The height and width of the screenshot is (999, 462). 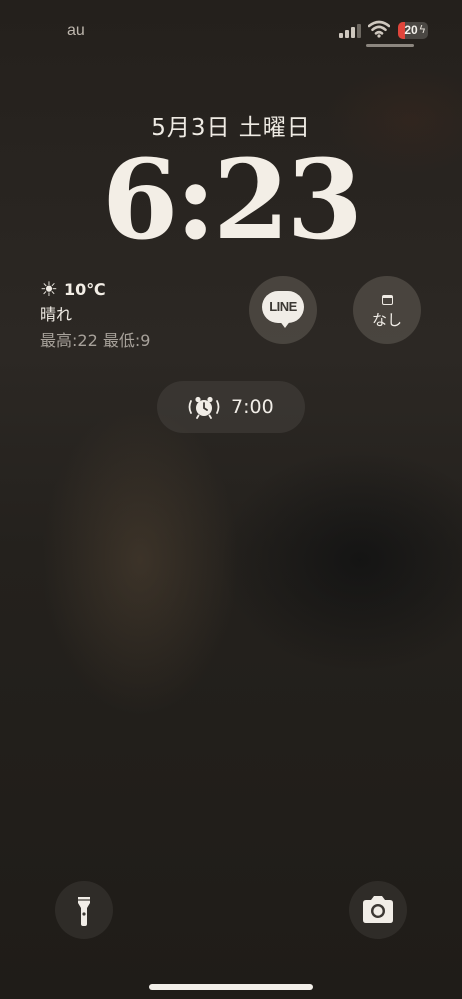 I want to click on line-widget: LINE, so click(x=283, y=310).